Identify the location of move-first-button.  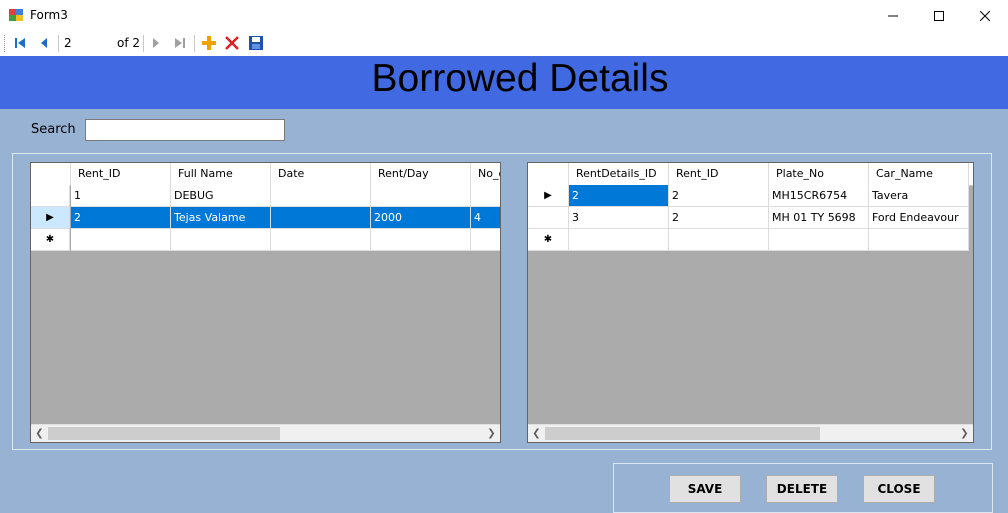
(20, 43).